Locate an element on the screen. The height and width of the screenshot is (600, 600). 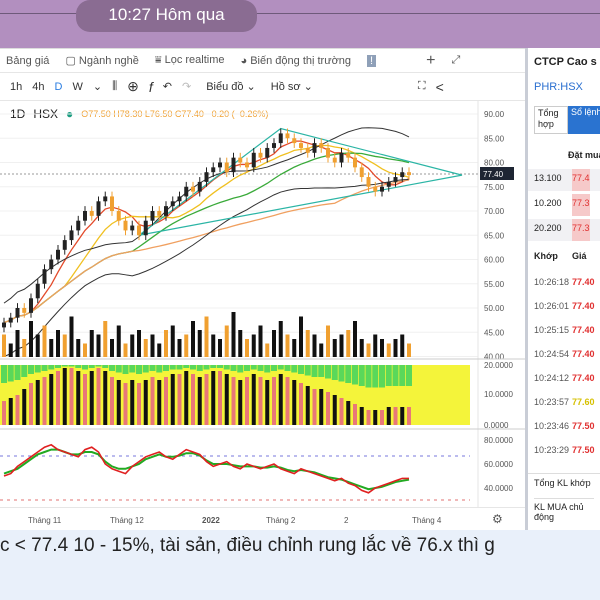
price-tick-label: 50.00 is located at coordinates (494, 308).